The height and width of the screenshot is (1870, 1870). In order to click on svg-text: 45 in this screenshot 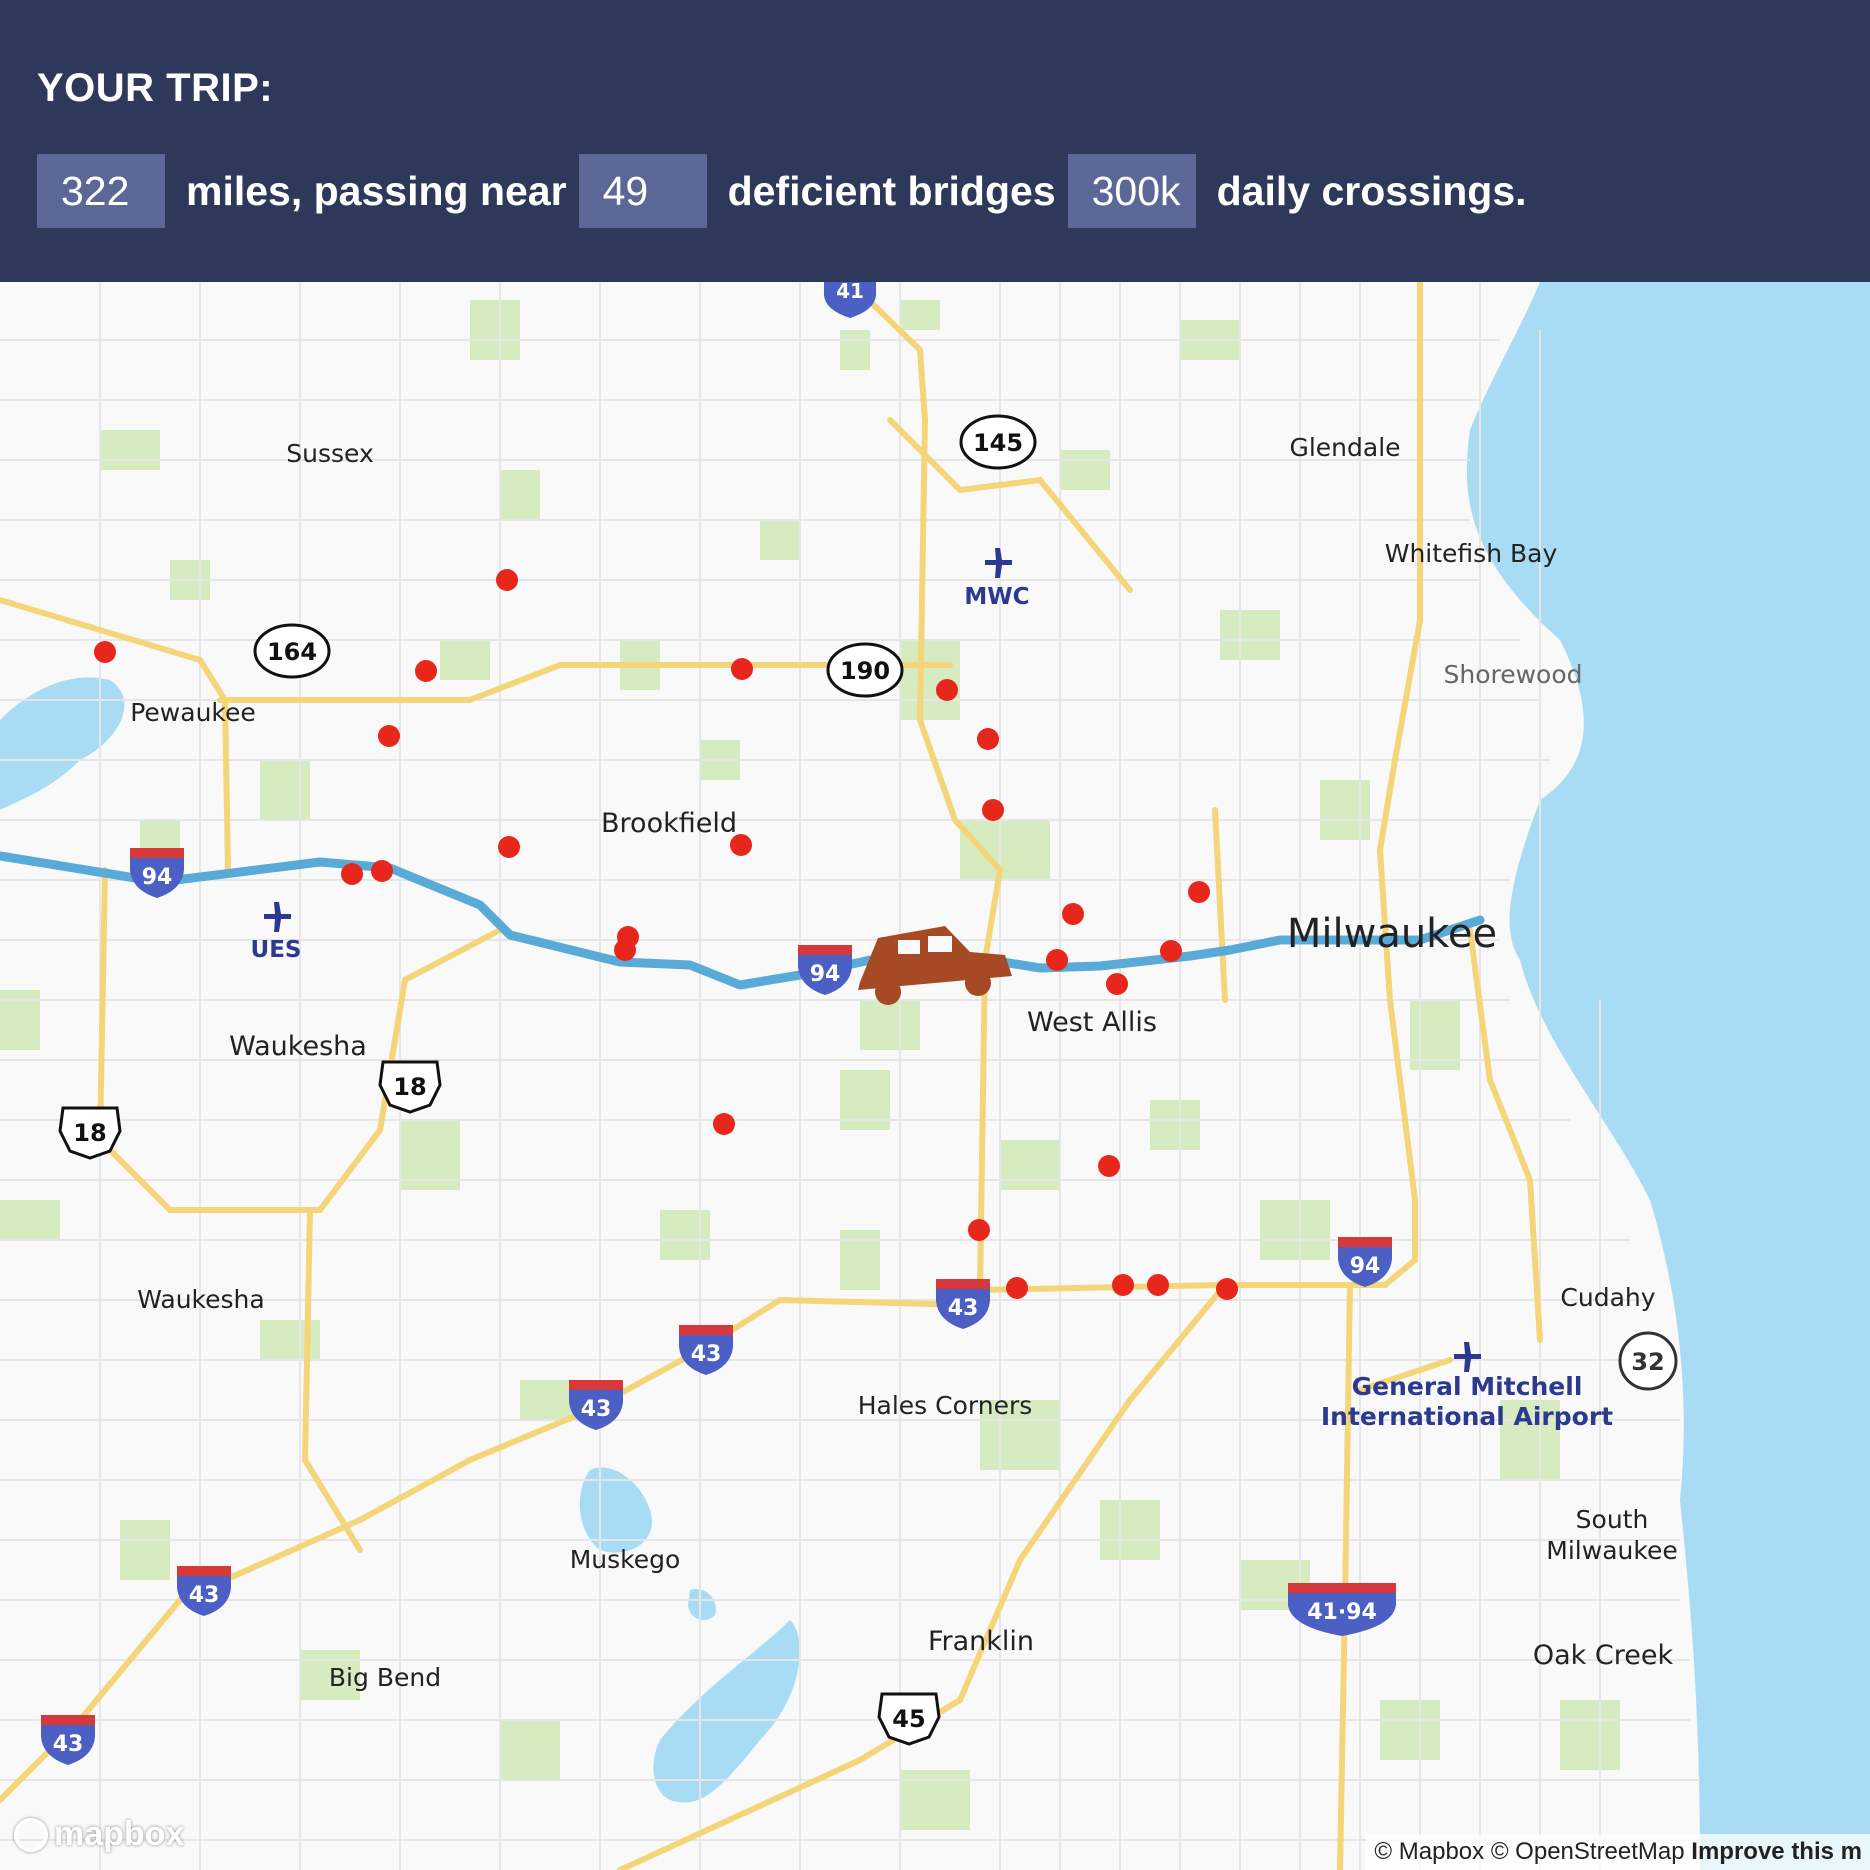, I will do `click(908, 1719)`.